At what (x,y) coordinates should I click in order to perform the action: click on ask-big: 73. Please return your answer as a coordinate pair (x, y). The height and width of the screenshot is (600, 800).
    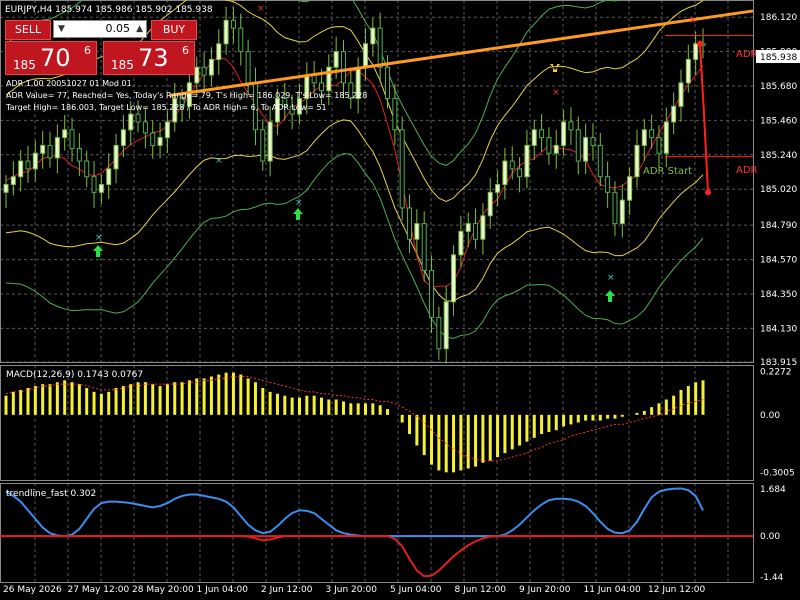
    Looking at the image, I should click on (153, 58).